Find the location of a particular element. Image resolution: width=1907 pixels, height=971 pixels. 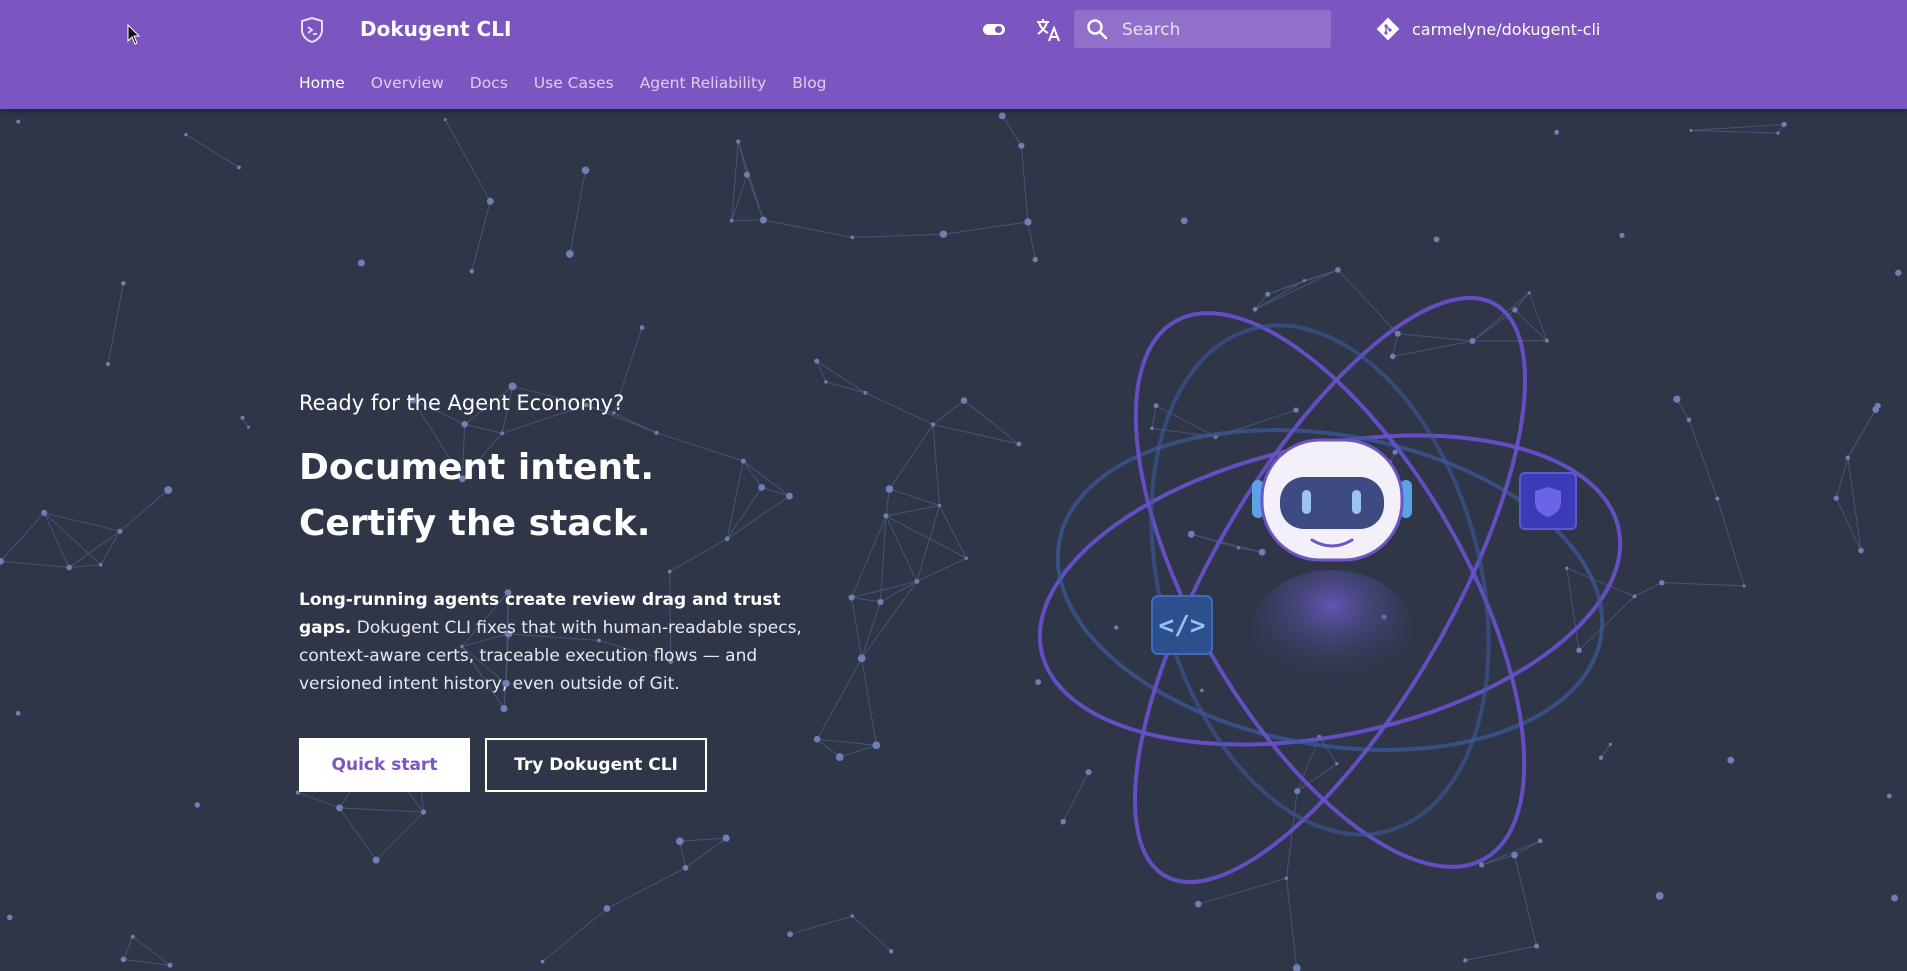

hero-buttons: Quick start Try Dokugent CLI is located at coordinates (503, 765).